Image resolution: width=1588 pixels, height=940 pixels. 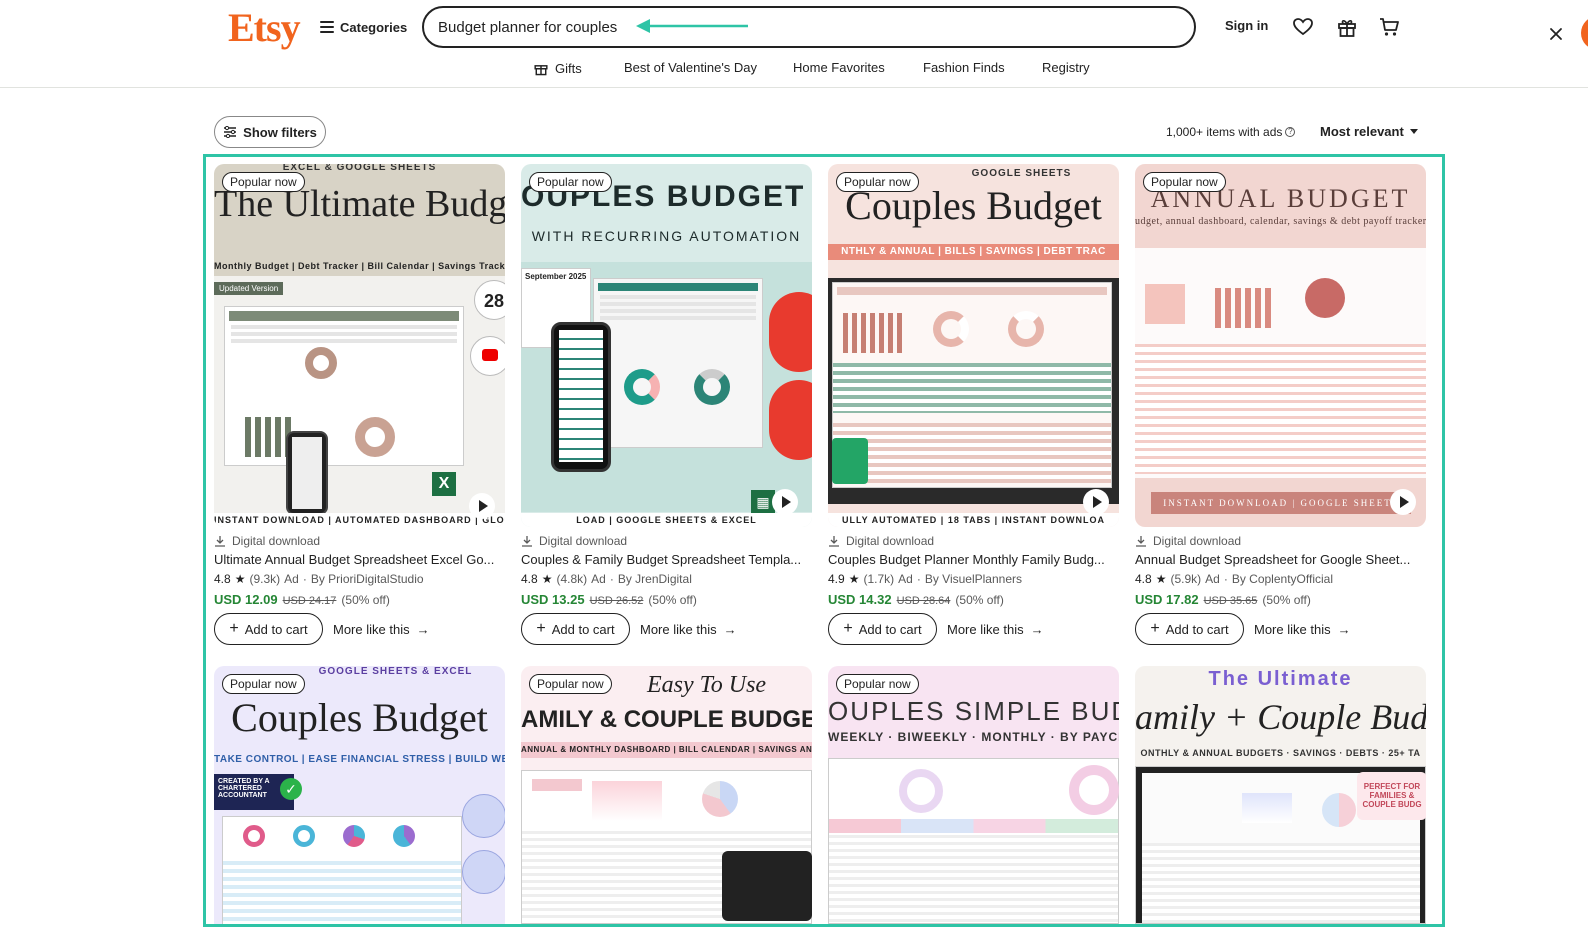 I want to click on caret-down-icon, so click(x=1413, y=131).